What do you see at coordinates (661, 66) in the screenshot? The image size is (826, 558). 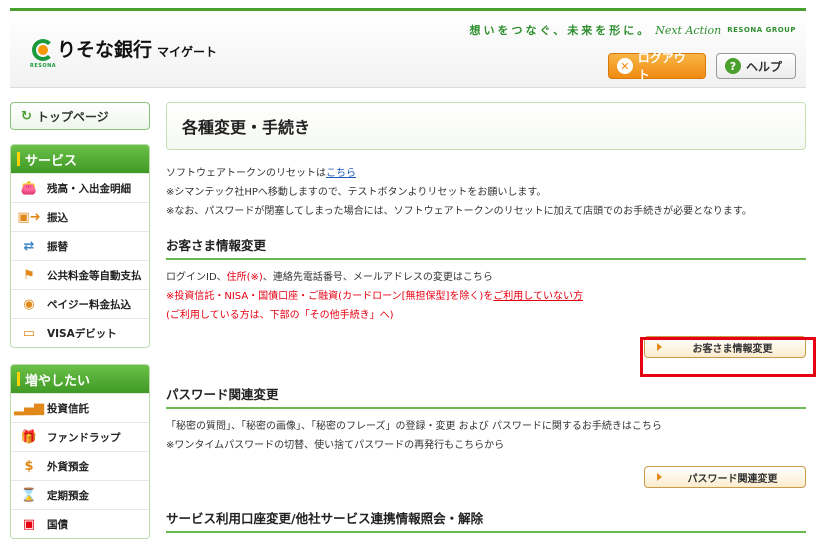 I see `logout-label: ログアウト` at bounding box center [661, 66].